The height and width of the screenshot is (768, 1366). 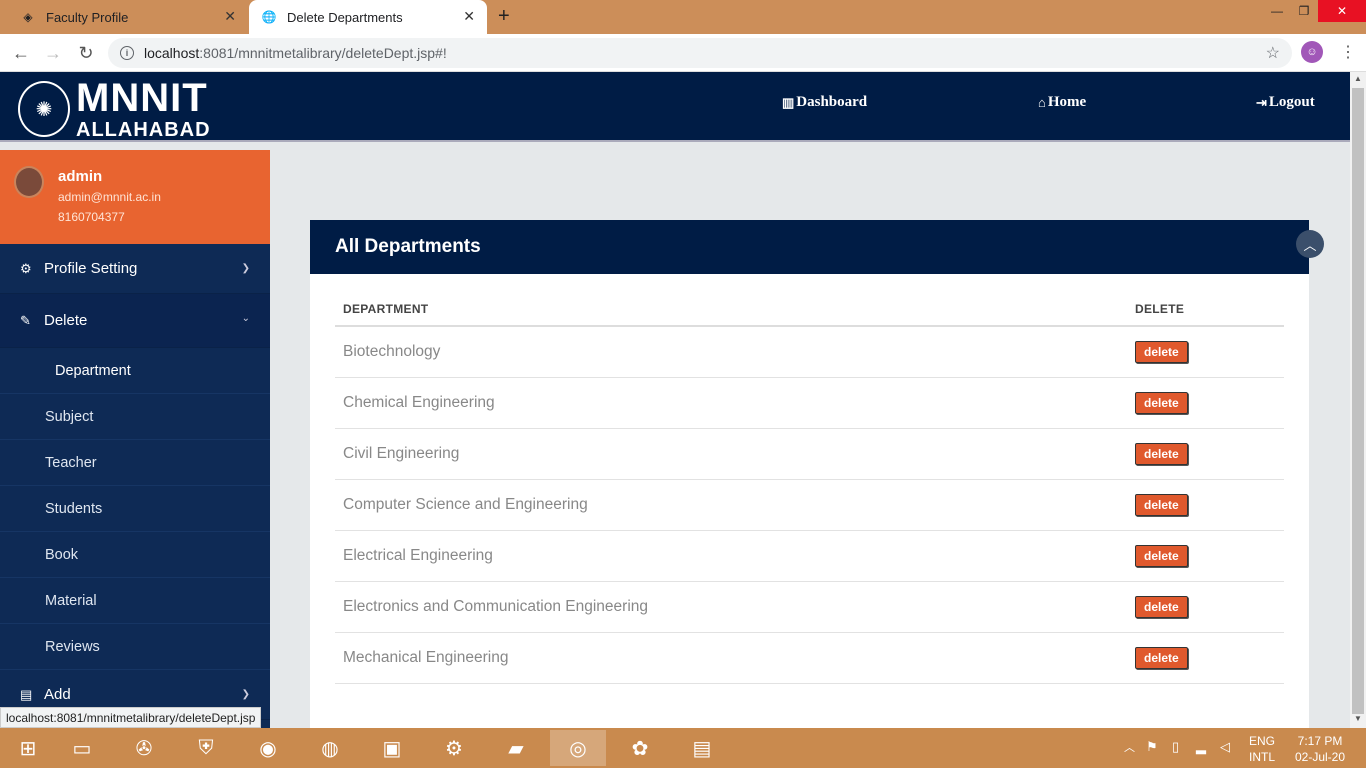 I want to click on scrollbar-thumb, so click(x=1358, y=401).